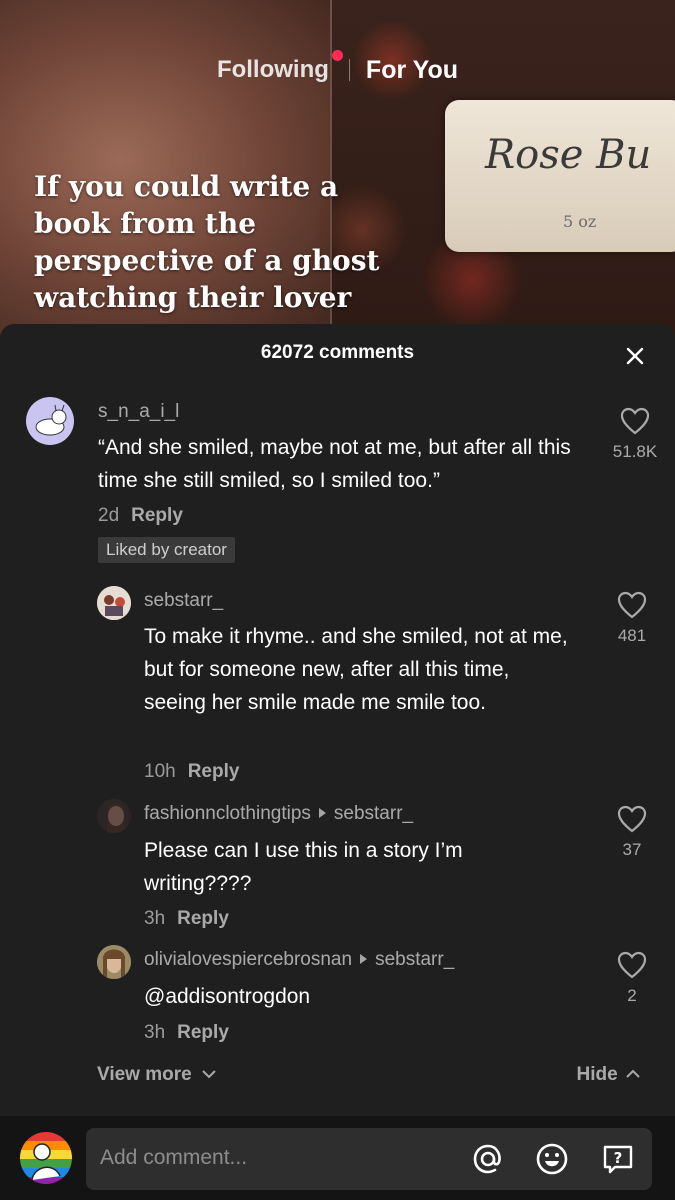 The image size is (675, 1200). I want to click on like-button: 37, so click(632, 832).